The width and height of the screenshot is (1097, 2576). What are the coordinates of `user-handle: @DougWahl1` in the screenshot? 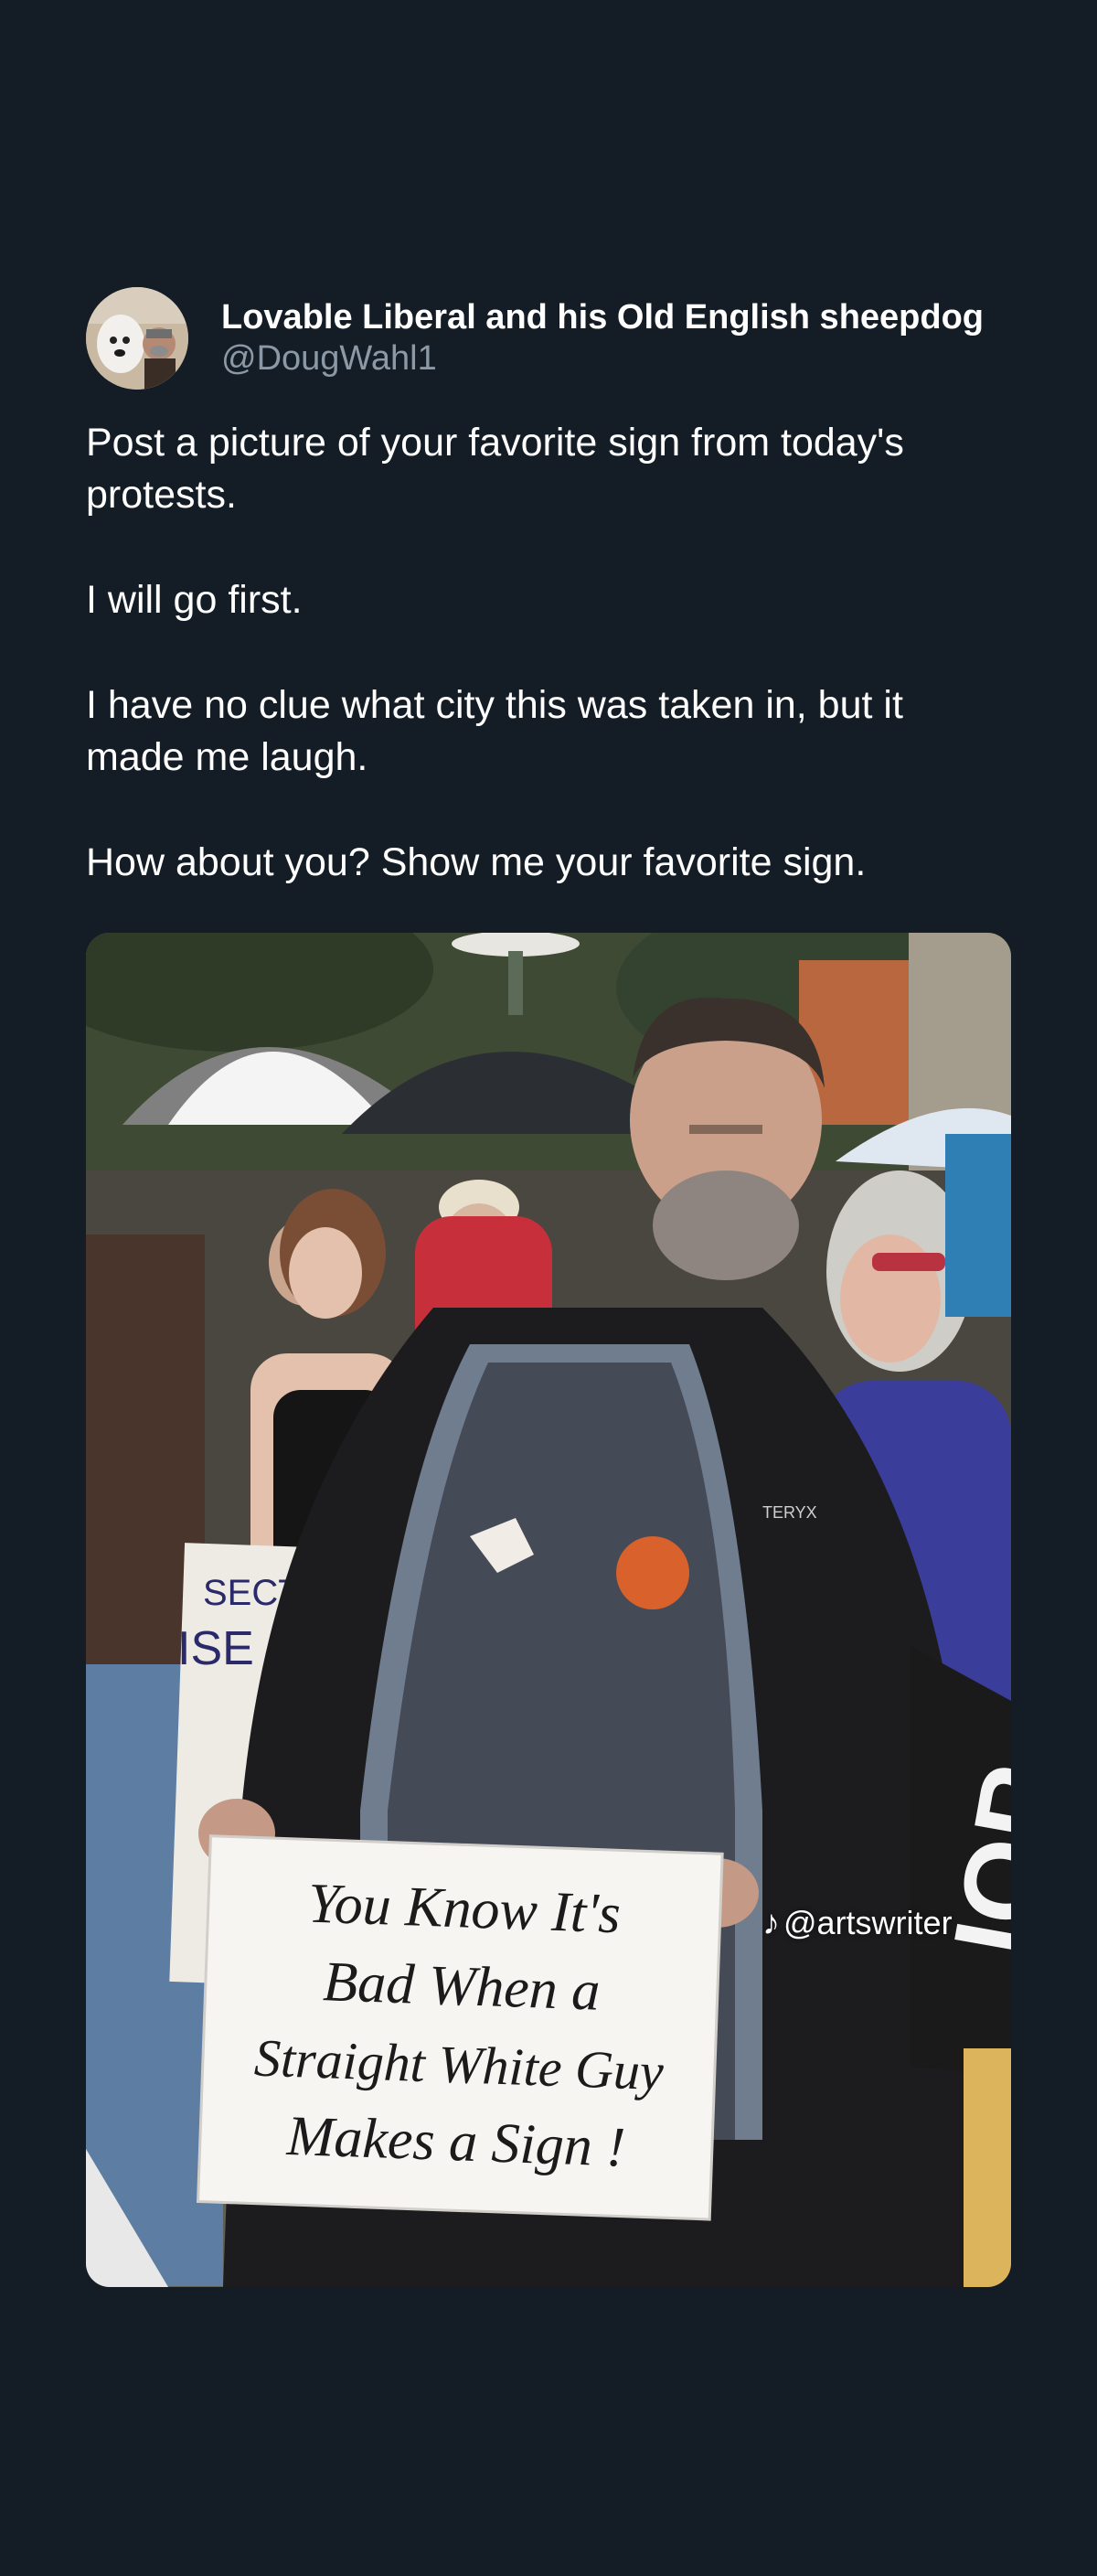 It's located at (616, 358).